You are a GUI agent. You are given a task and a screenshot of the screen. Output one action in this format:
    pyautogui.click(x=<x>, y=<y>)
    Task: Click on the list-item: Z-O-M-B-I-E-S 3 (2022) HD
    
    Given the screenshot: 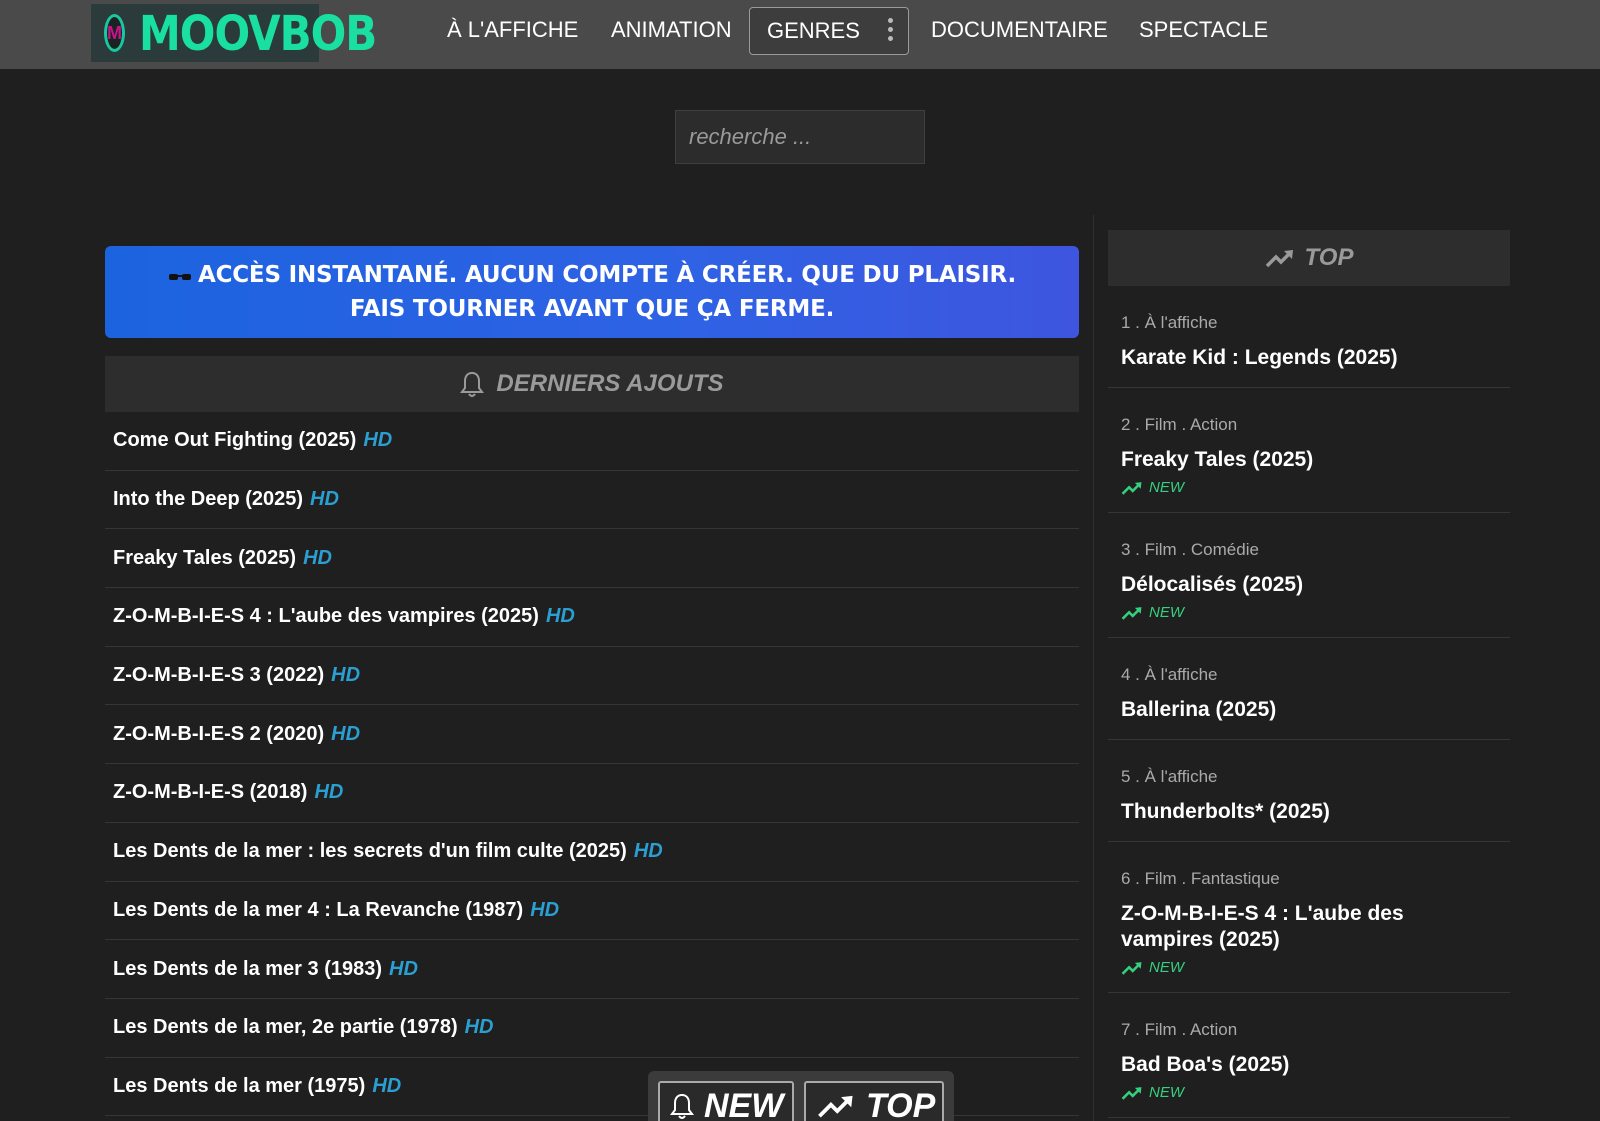 What is the action you would take?
    pyautogui.click(x=592, y=676)
    